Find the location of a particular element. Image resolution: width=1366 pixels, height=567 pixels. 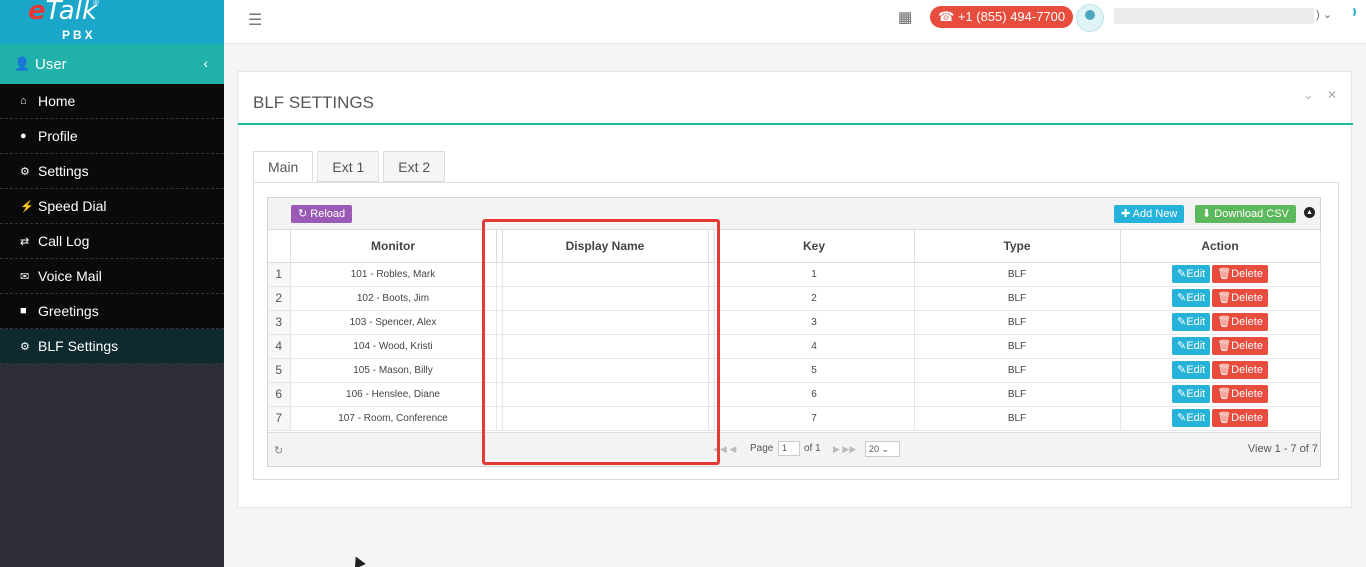

support-phone-badge: ☎ +1 (855) 494-7700 is located at coordinates (1002, 17).